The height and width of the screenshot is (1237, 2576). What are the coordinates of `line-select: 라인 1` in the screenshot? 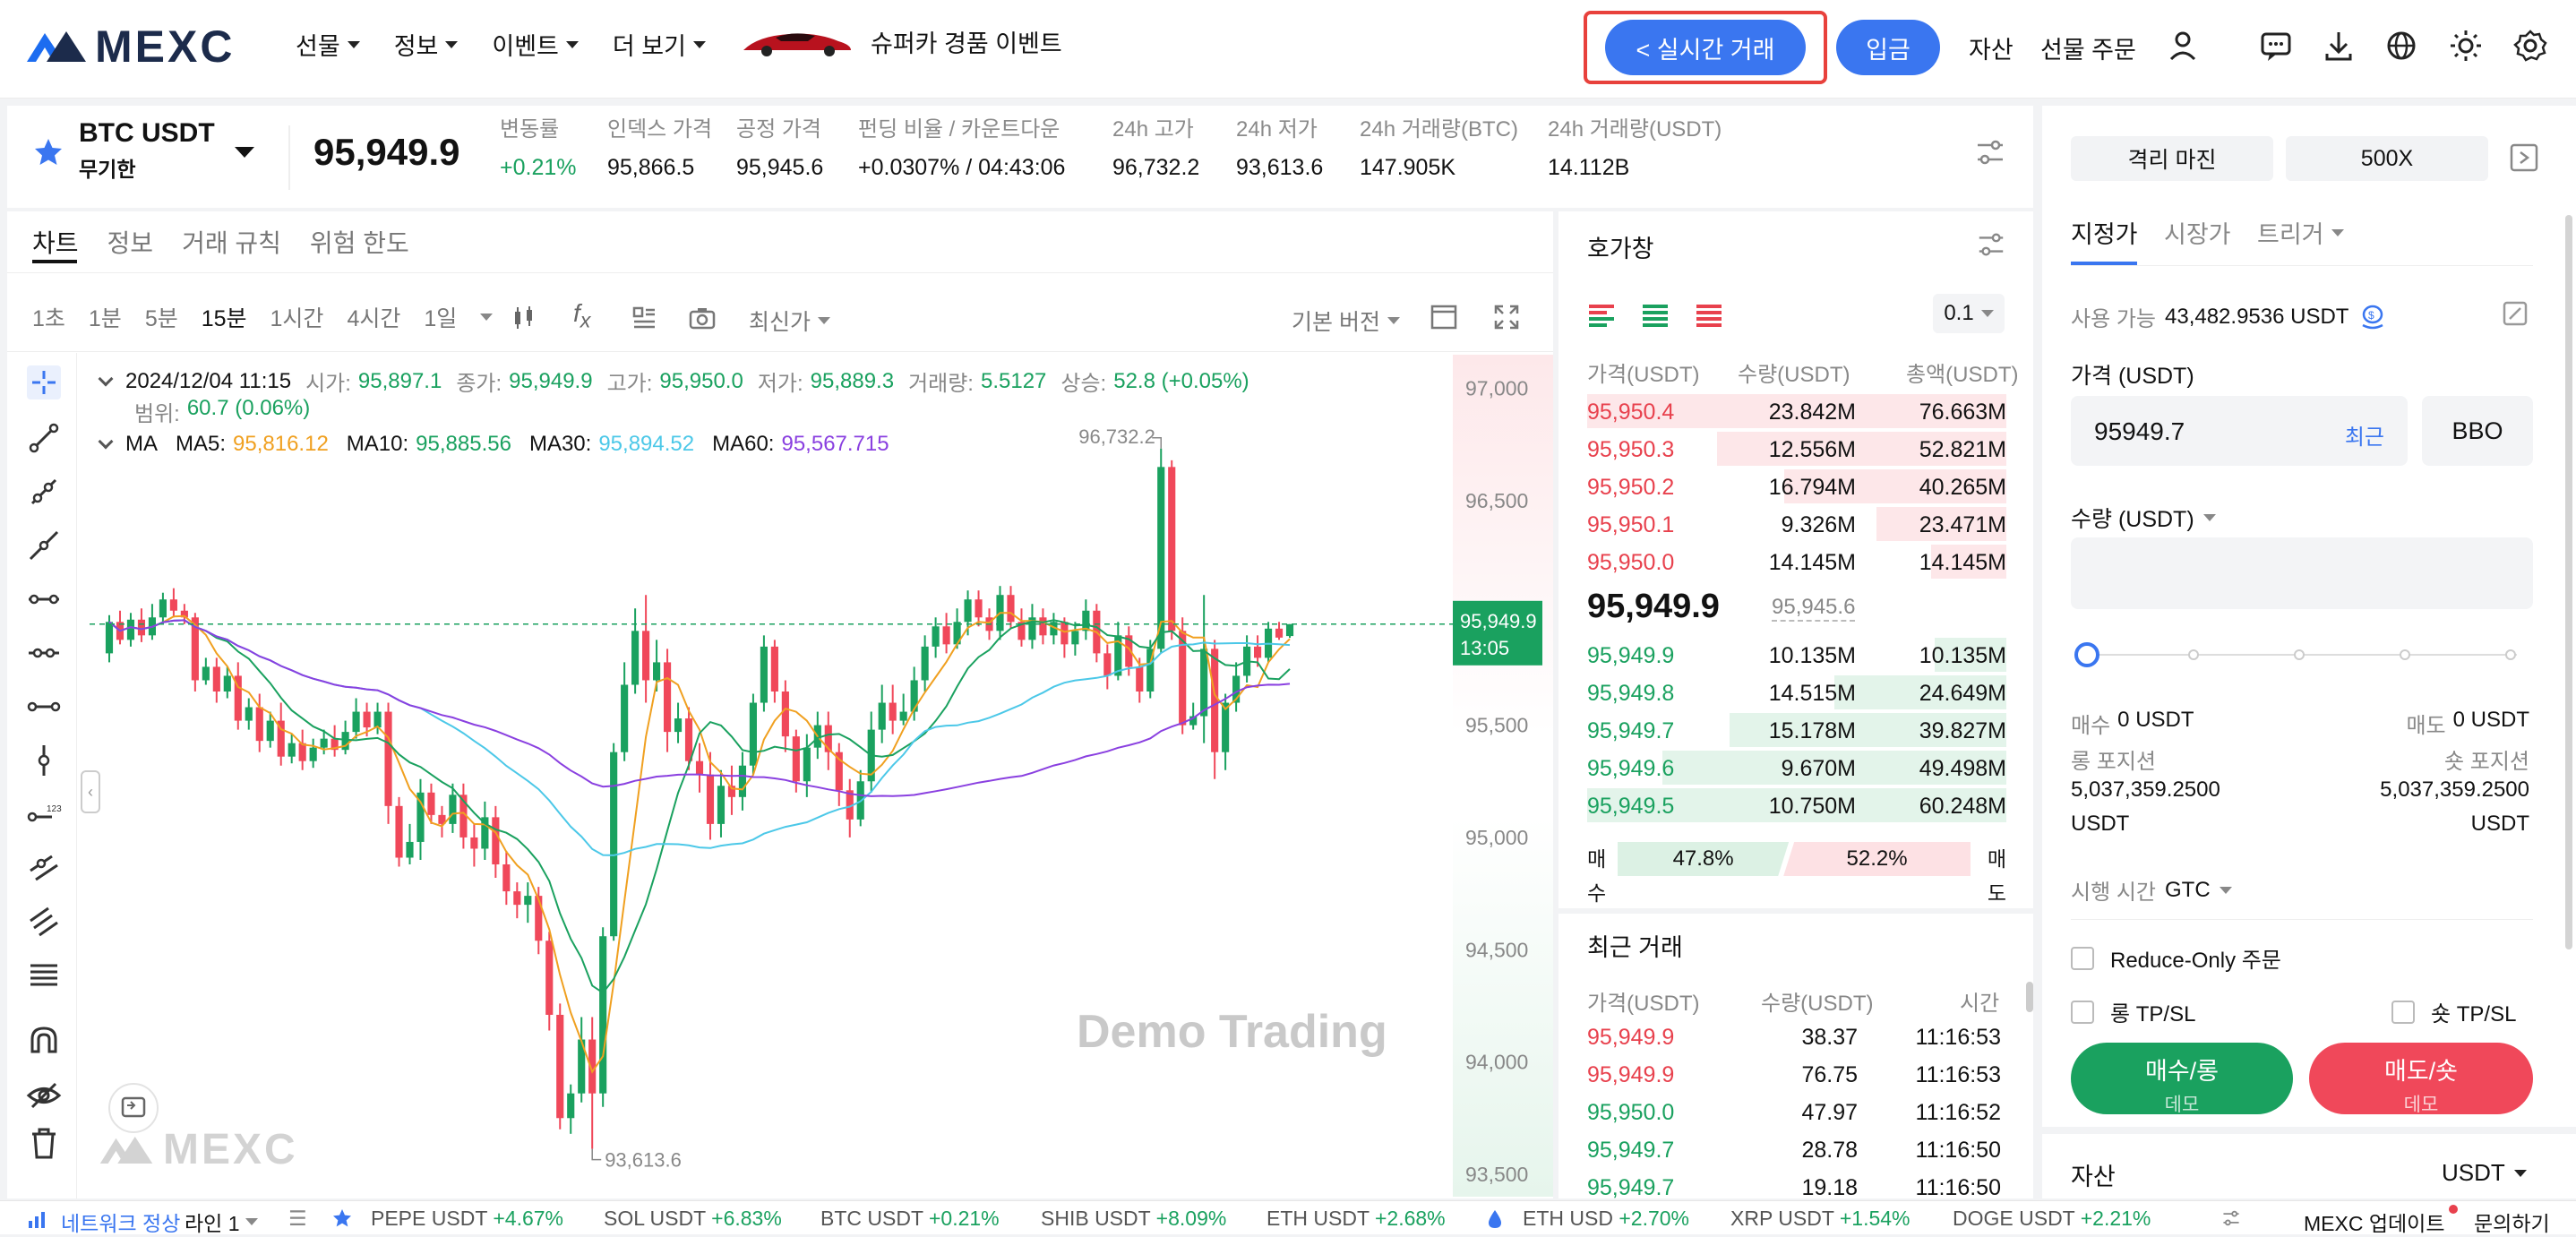 It's located at (221, 1222).